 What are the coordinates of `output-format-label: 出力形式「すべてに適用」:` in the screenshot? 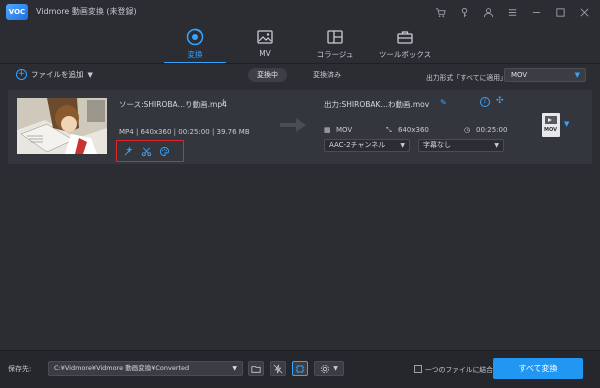 It's located at (468, 78).